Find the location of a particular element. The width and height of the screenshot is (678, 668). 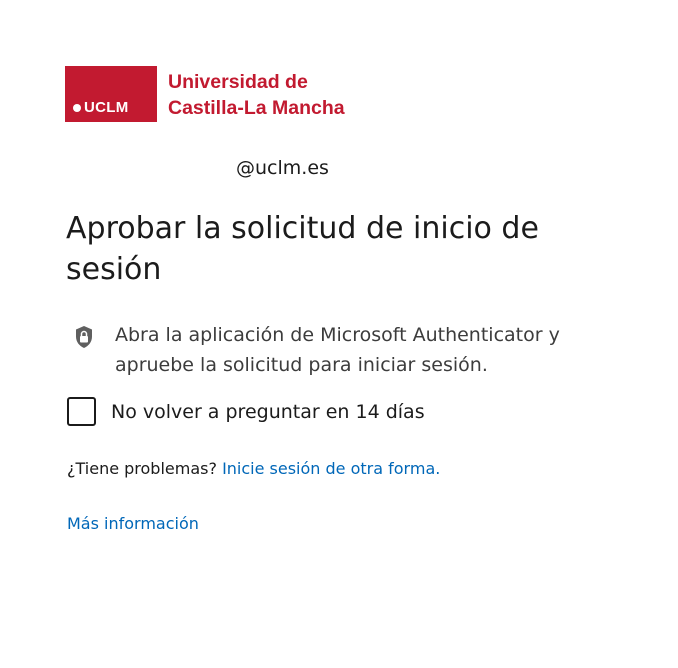

trouble-prefix: ¿Tiene problemas? is located at coordinates (142, 468).